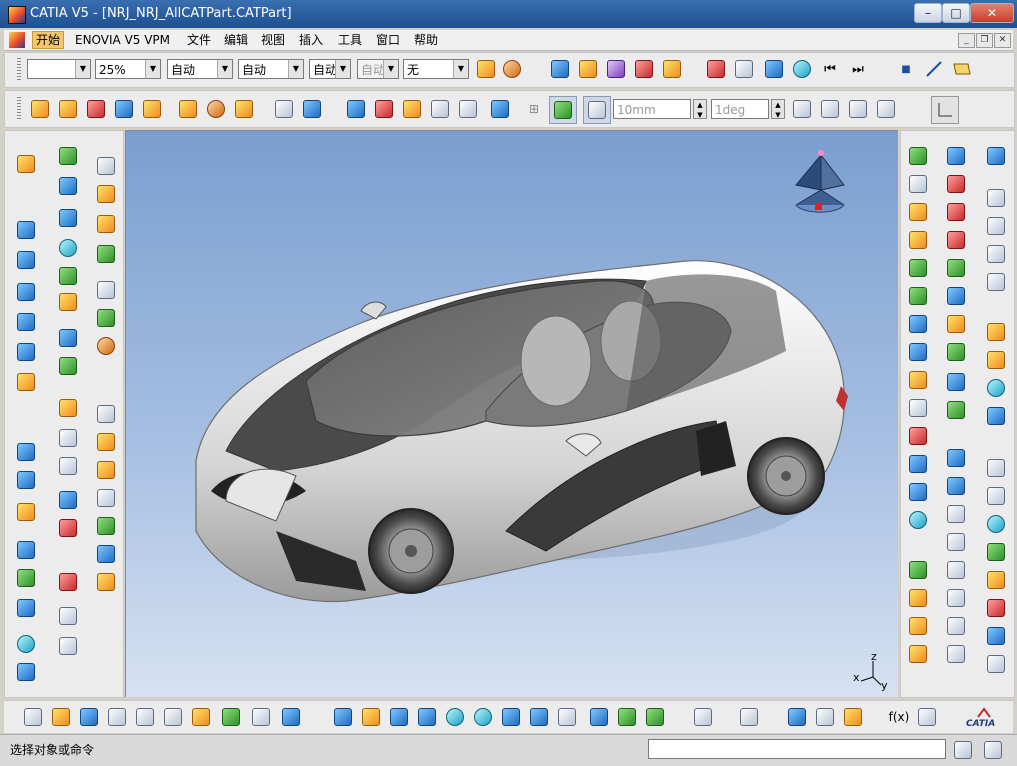  What do you see at coordinates (945, 110) in the screenshot?
I see `work-on-support-icon` at bounding box center [945, 110].